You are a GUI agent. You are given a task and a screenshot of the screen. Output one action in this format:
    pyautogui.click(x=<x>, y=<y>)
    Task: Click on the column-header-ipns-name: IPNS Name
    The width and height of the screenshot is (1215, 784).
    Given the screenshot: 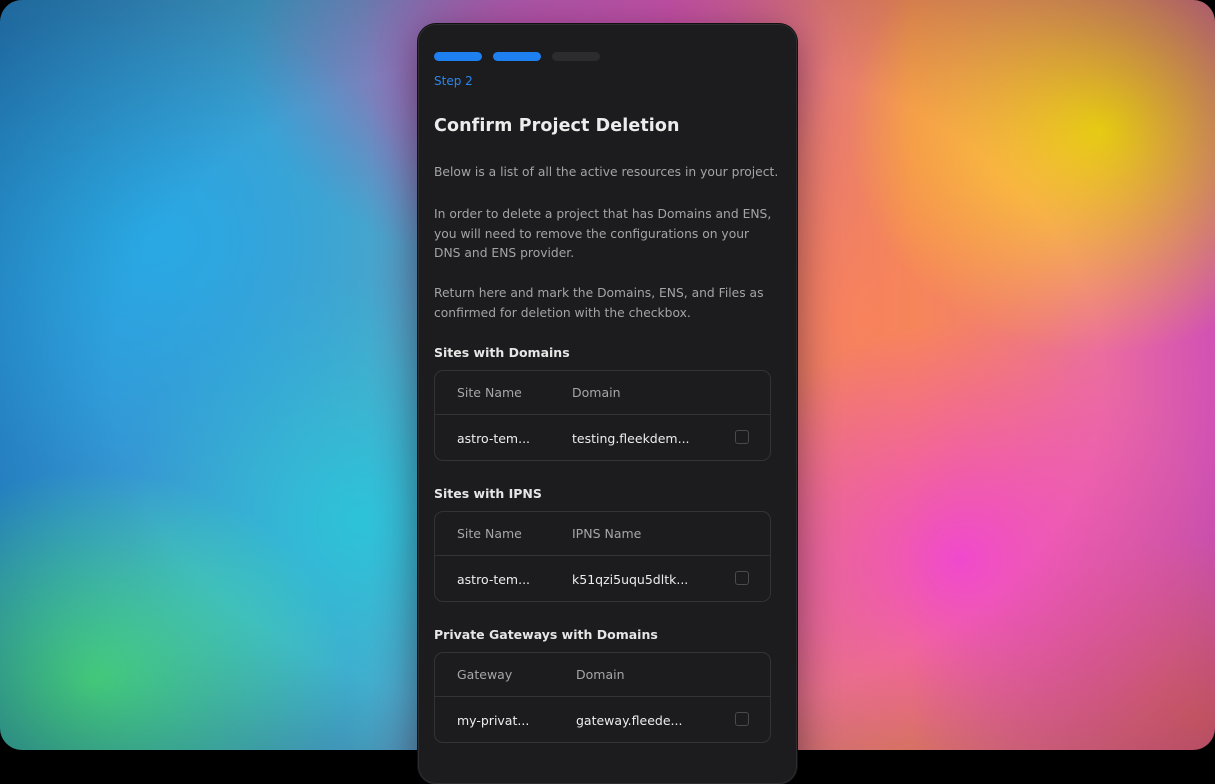 What is the action you would take?
    pyautogui.click(x=607, y=533)
    